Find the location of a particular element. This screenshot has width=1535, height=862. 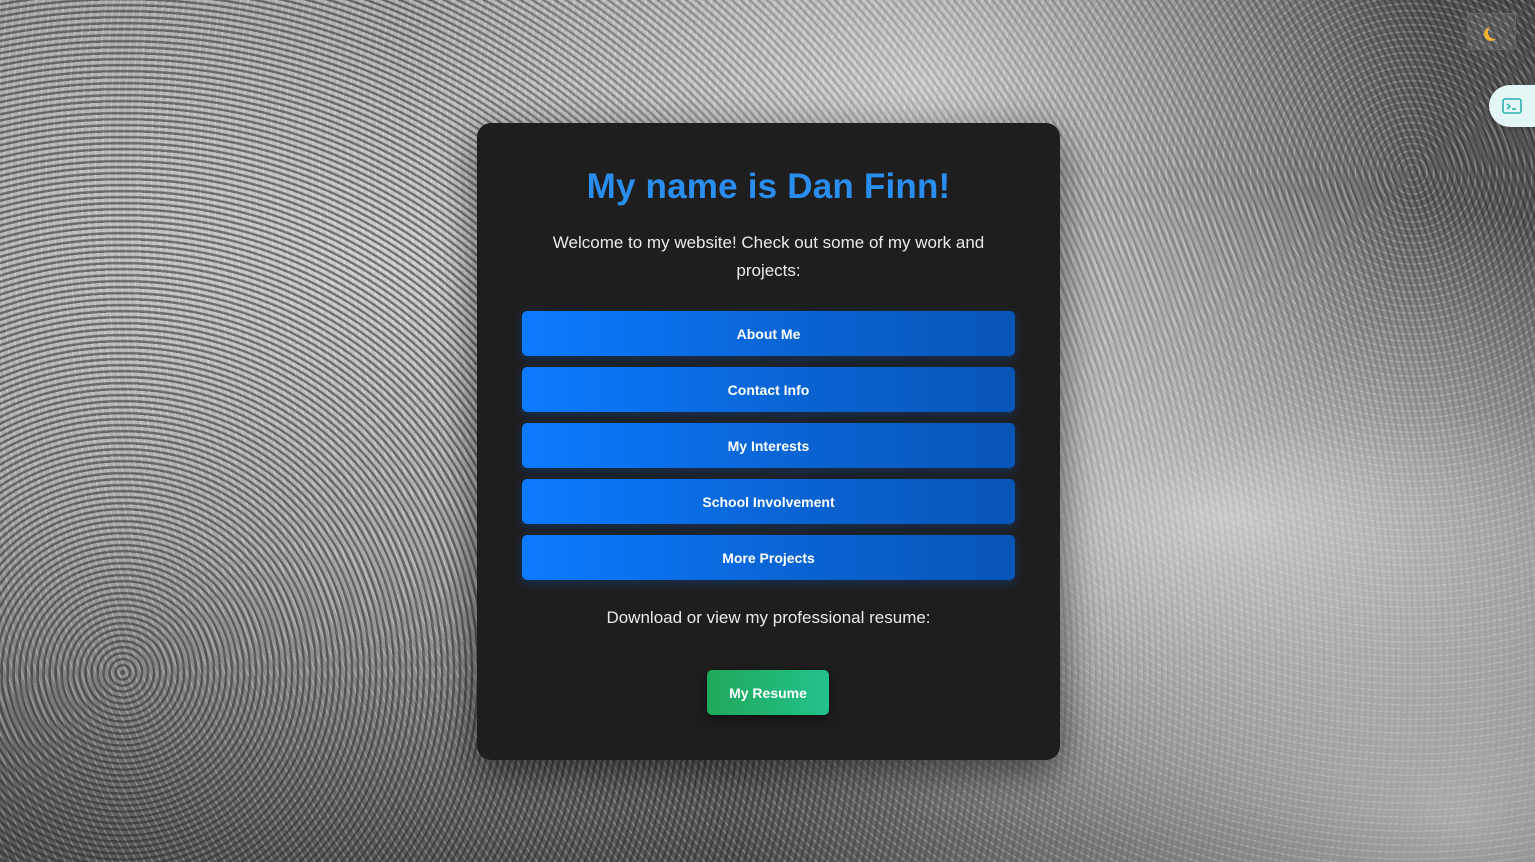

page-title: My name is Dan Finn! is located at coordinates (768, 186).